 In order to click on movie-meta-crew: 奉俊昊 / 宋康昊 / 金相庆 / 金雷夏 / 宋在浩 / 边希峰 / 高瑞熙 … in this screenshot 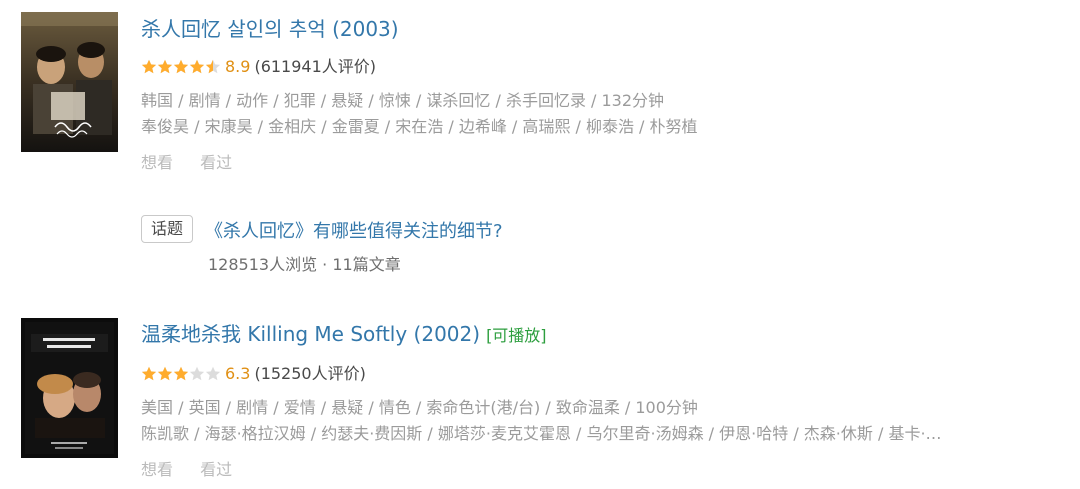, I will do `click(419, 126)`.